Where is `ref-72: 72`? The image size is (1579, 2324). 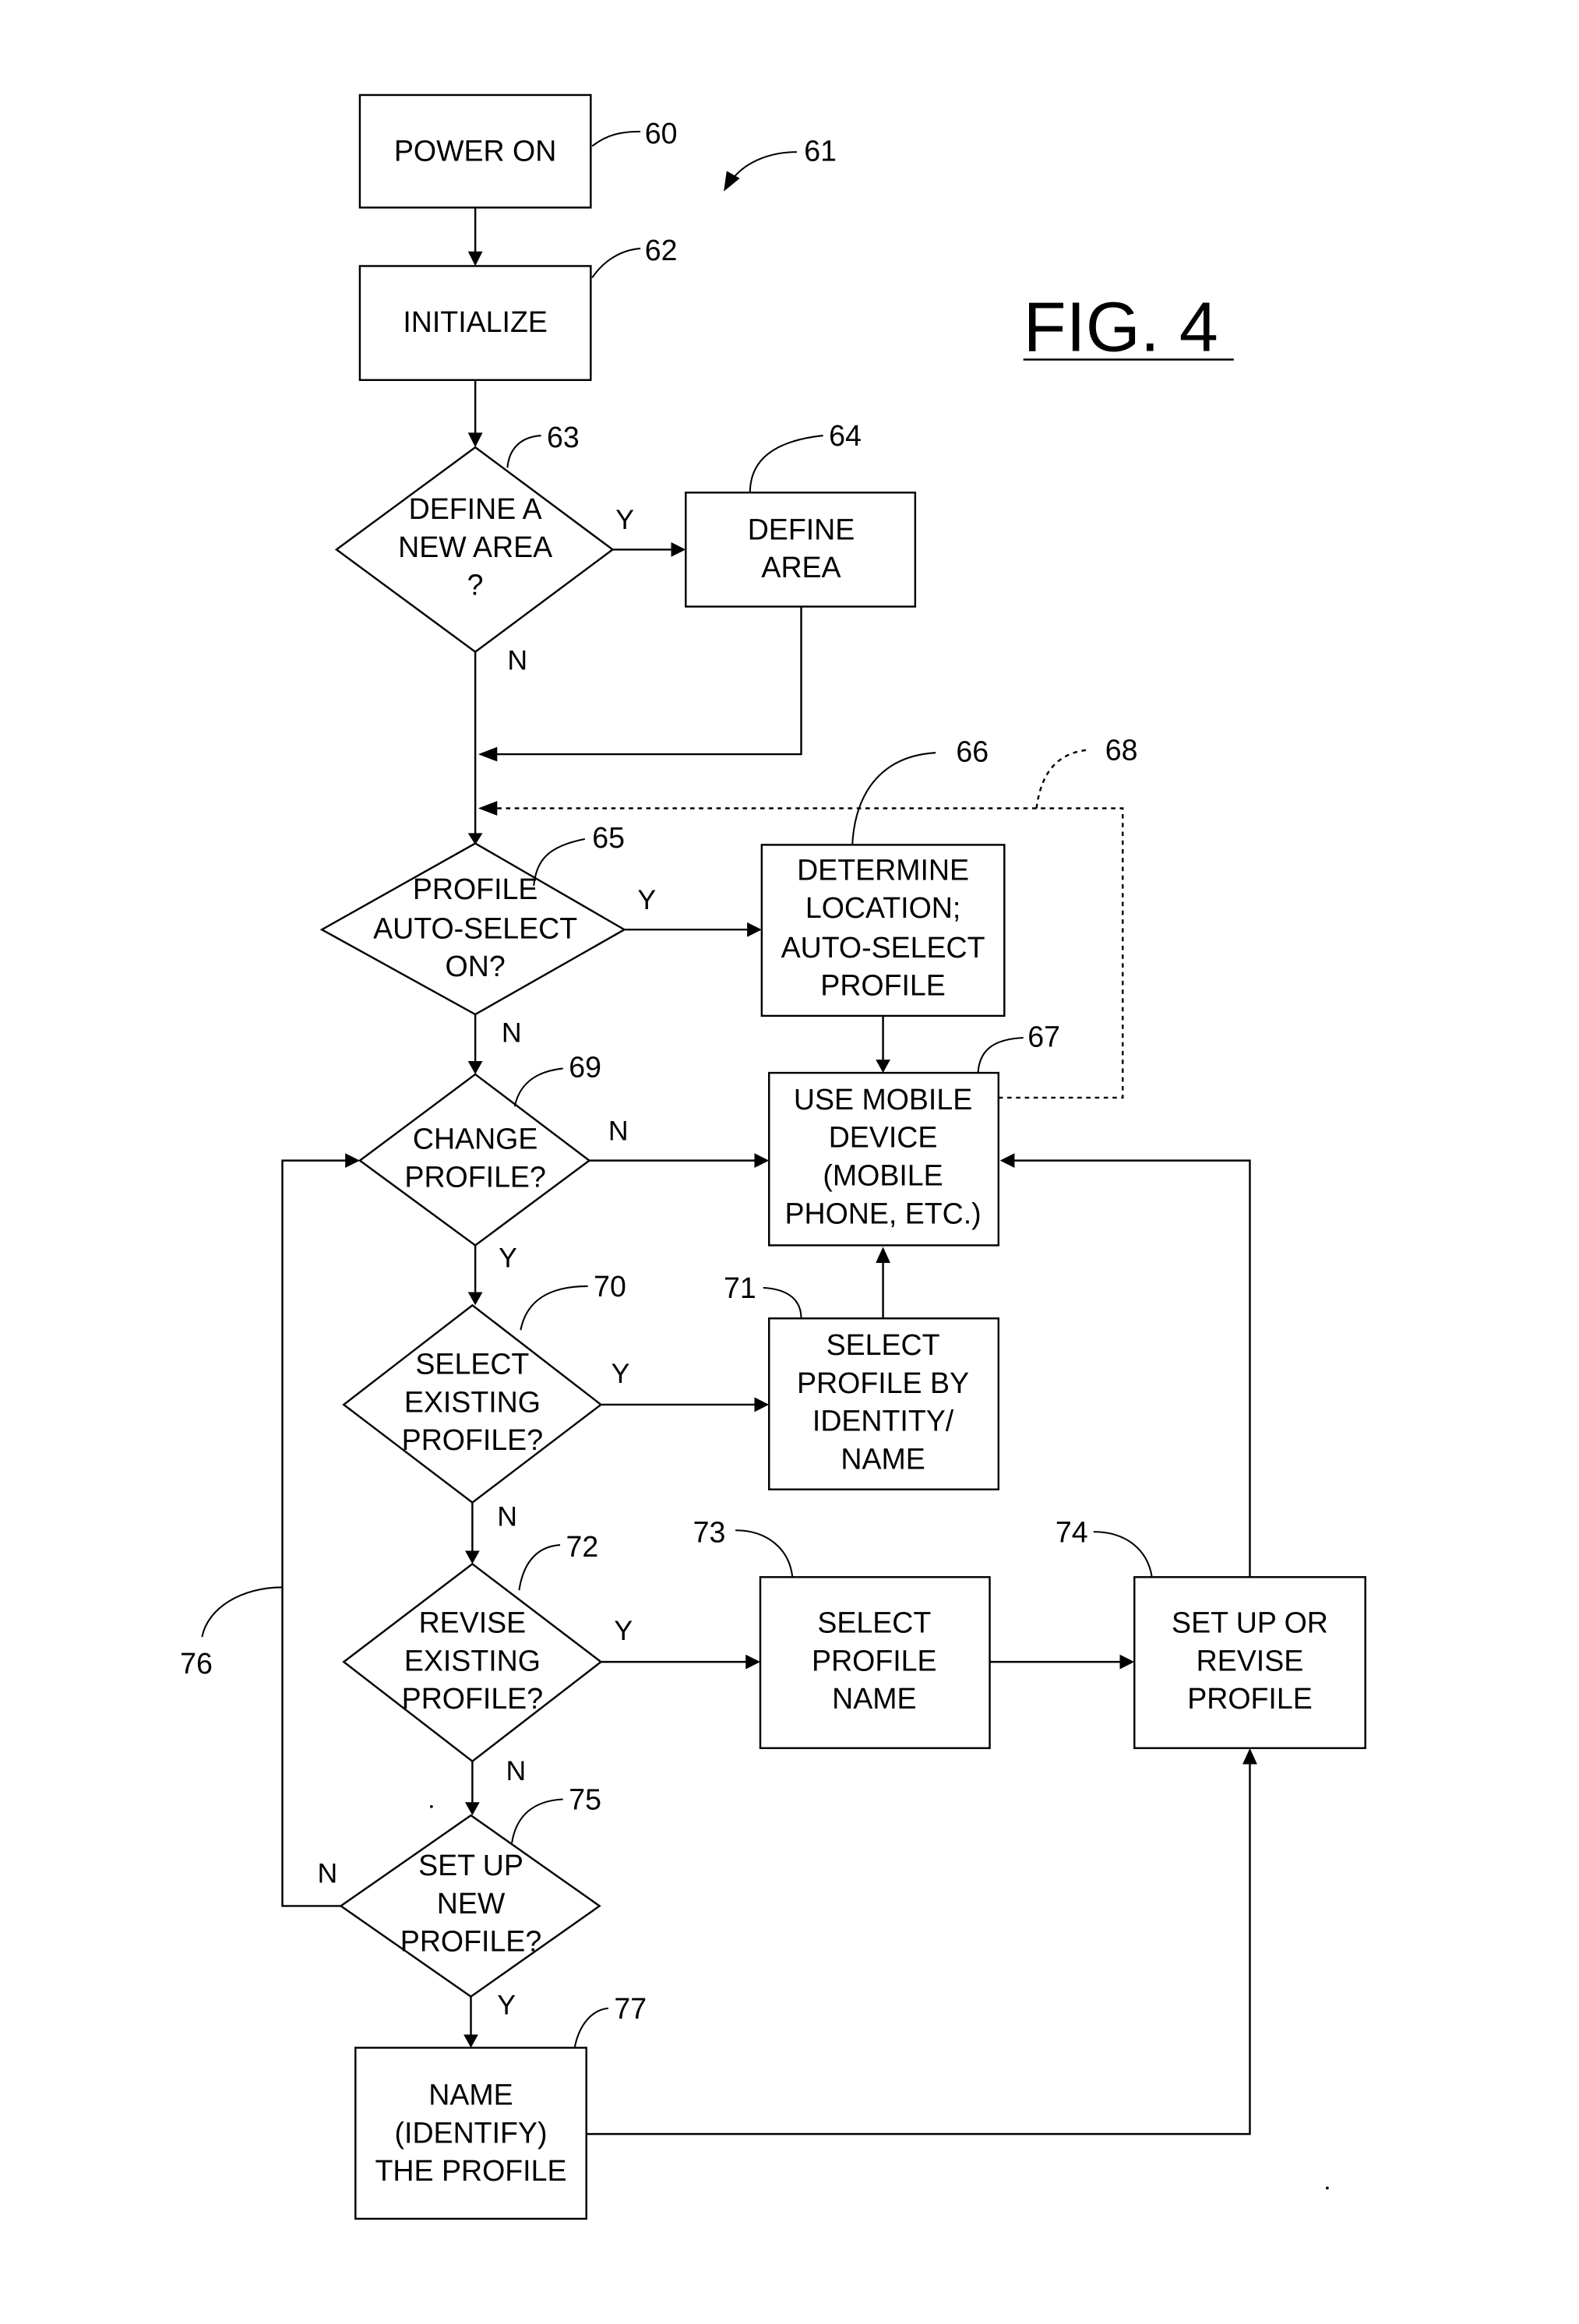 ref-72: 72 is located at coordinates (582, 1547).